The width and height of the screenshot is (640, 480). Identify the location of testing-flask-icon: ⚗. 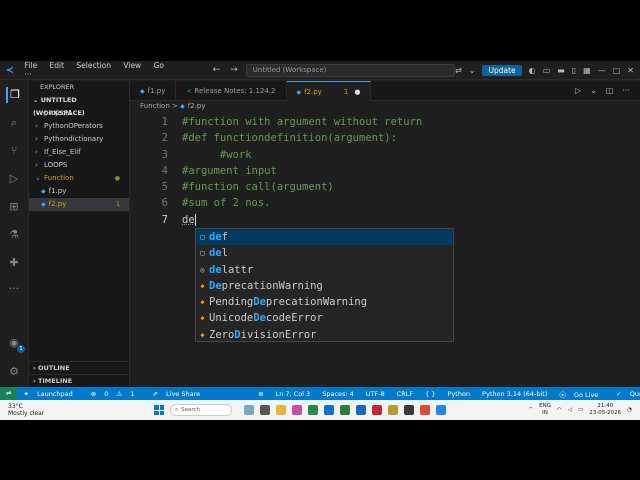
(14, 235).